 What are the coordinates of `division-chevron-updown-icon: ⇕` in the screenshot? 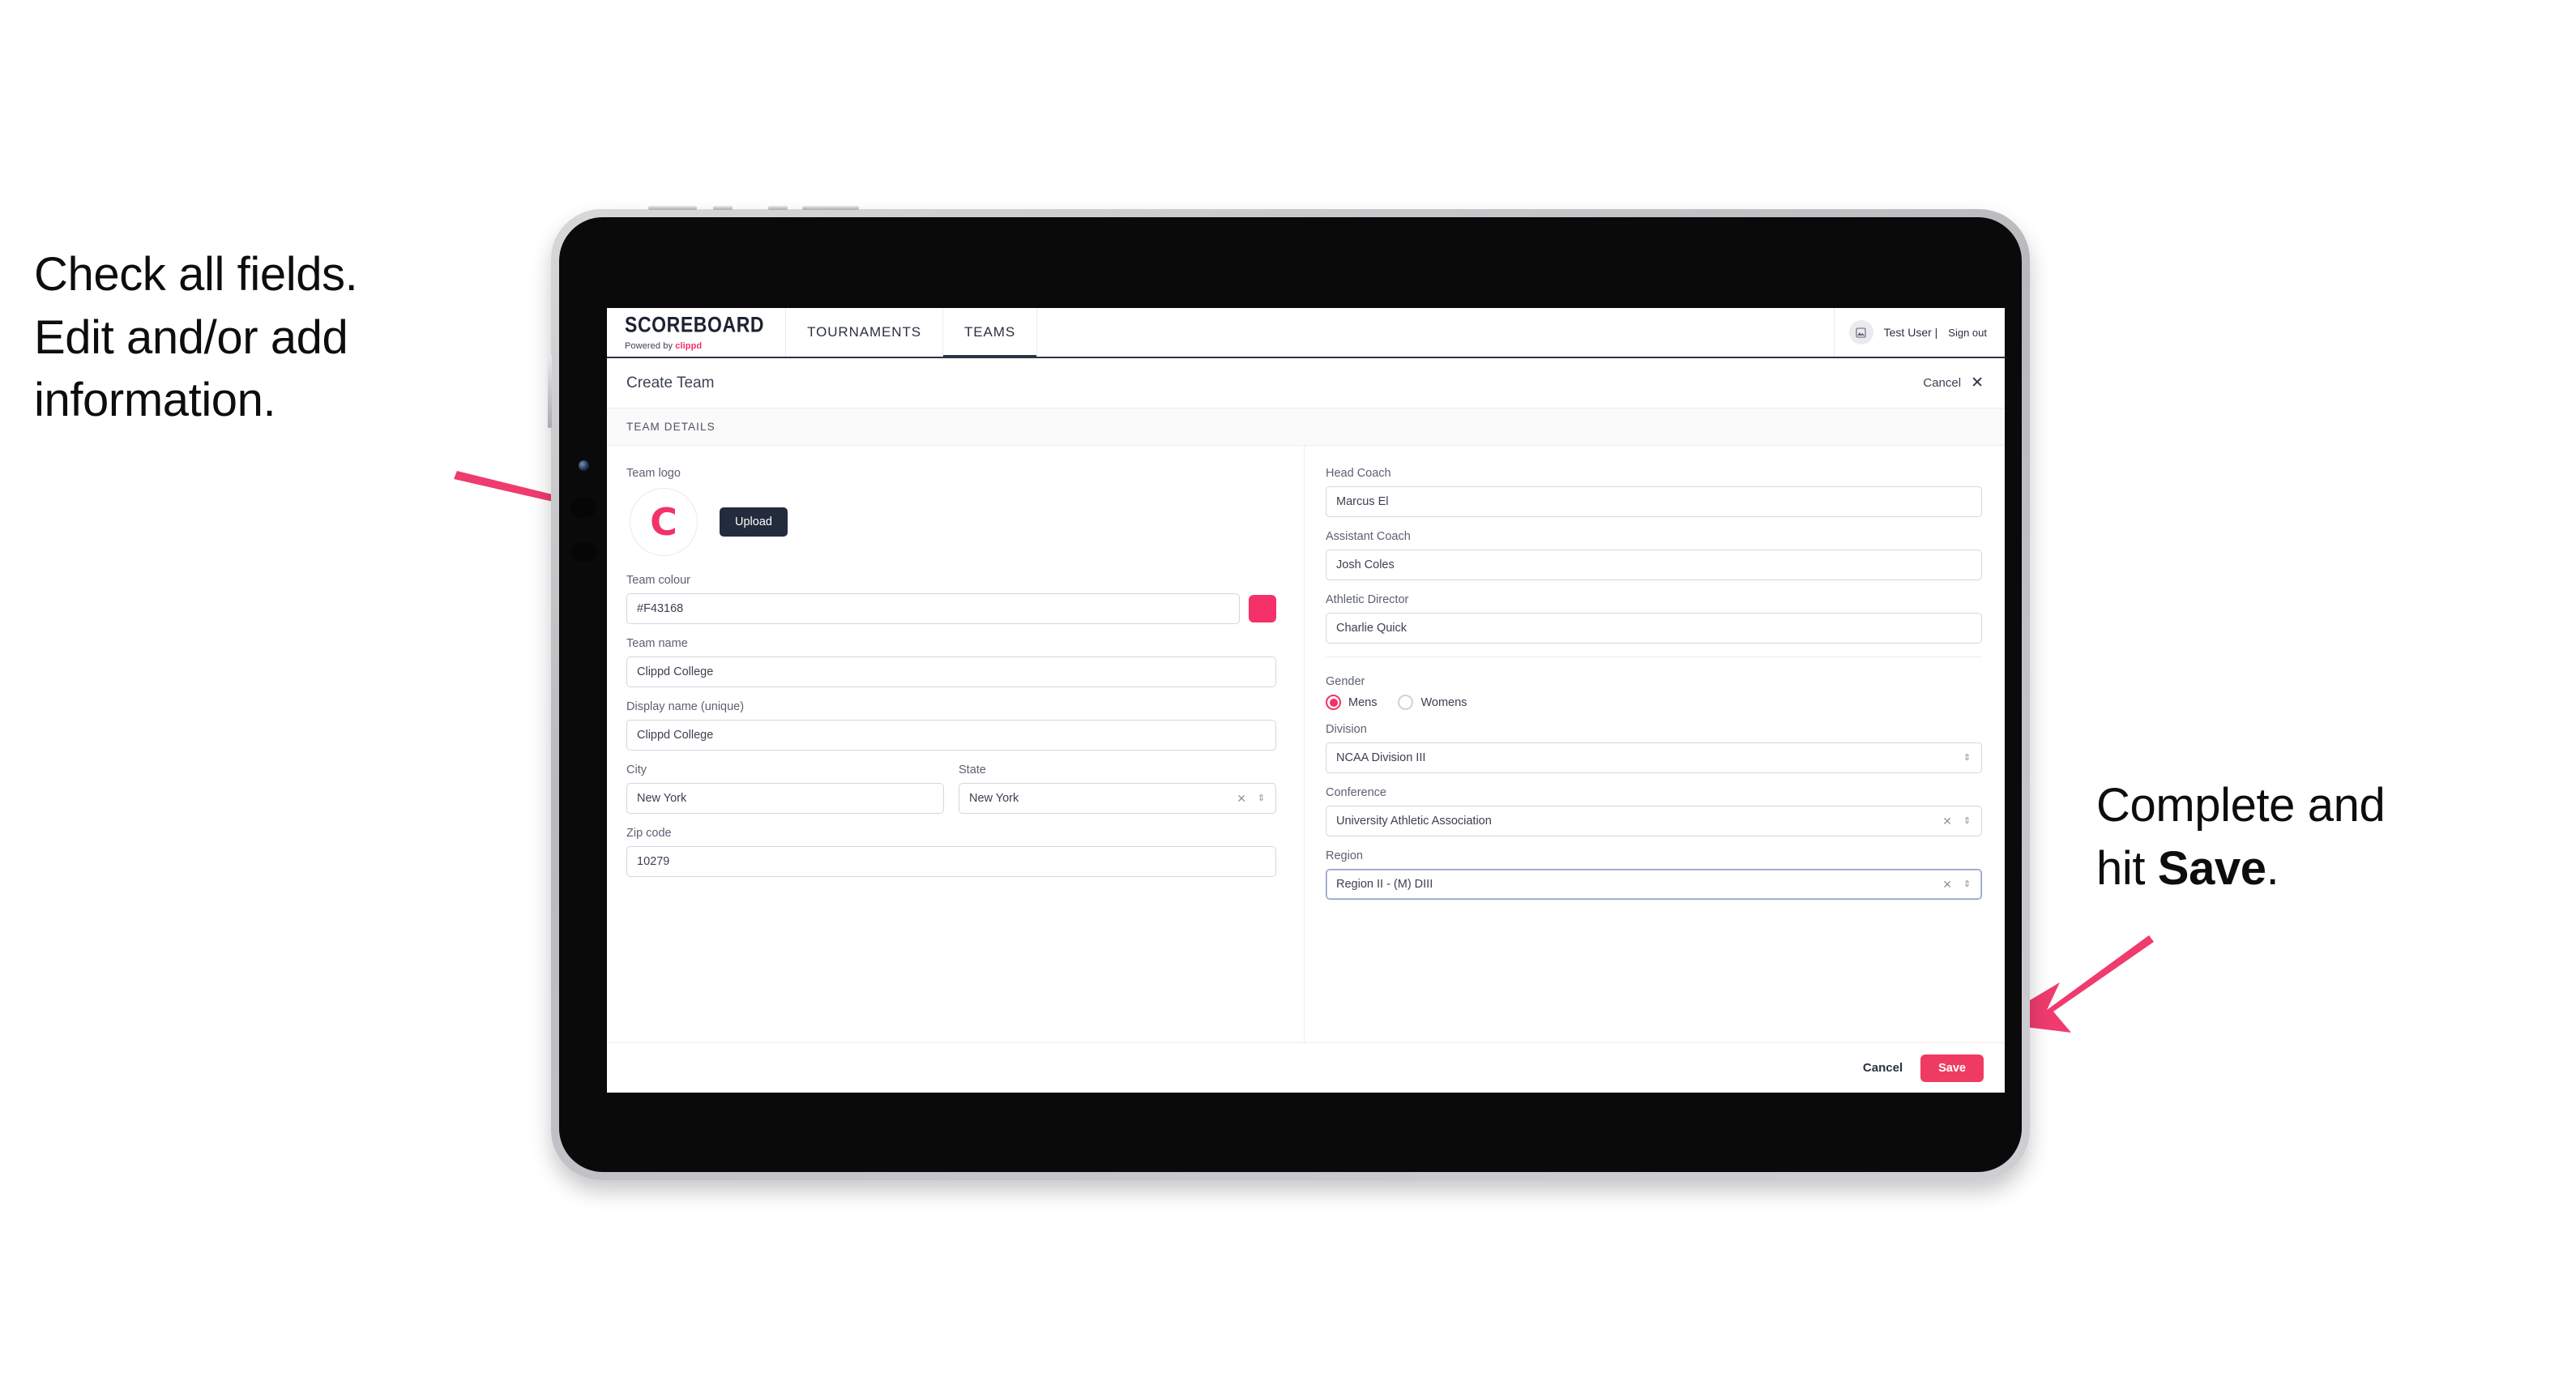 It's located at (1967, 758).